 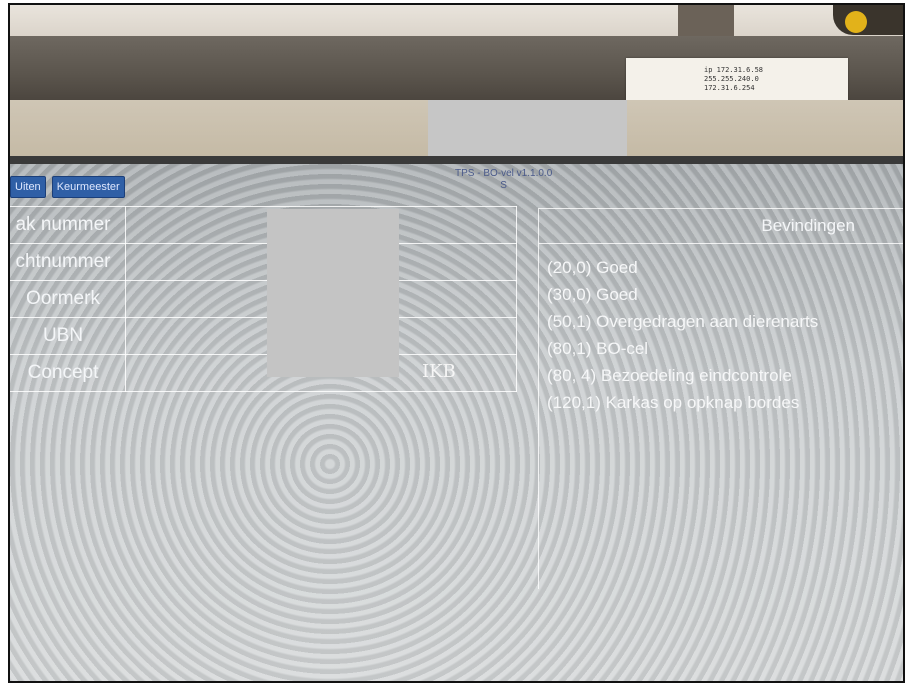 I want to click on concept-value: IKB, so click(x=439, y=371).